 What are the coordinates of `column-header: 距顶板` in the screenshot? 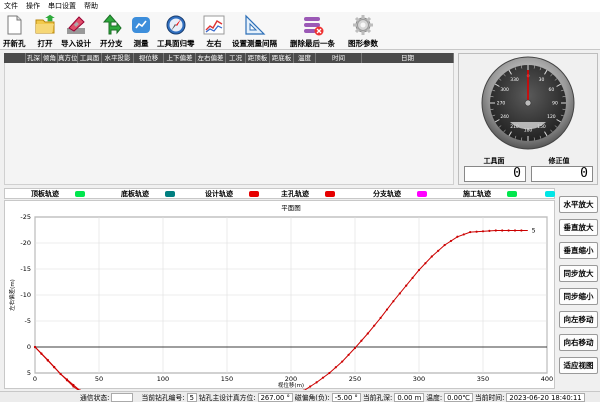 It's located at (258, 58).